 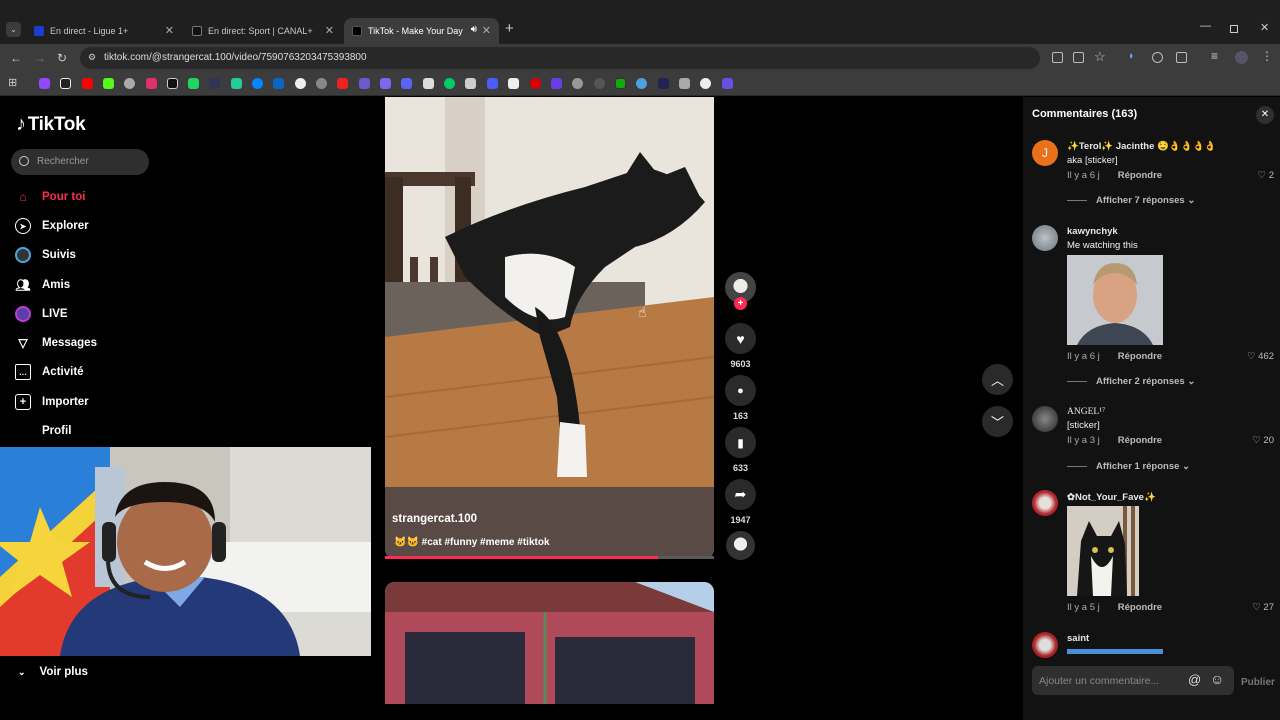 What do you see at coordinates (43, 431) in the screenshot?
I see `nav-profil: Profil` at bounding box center [43, 431].